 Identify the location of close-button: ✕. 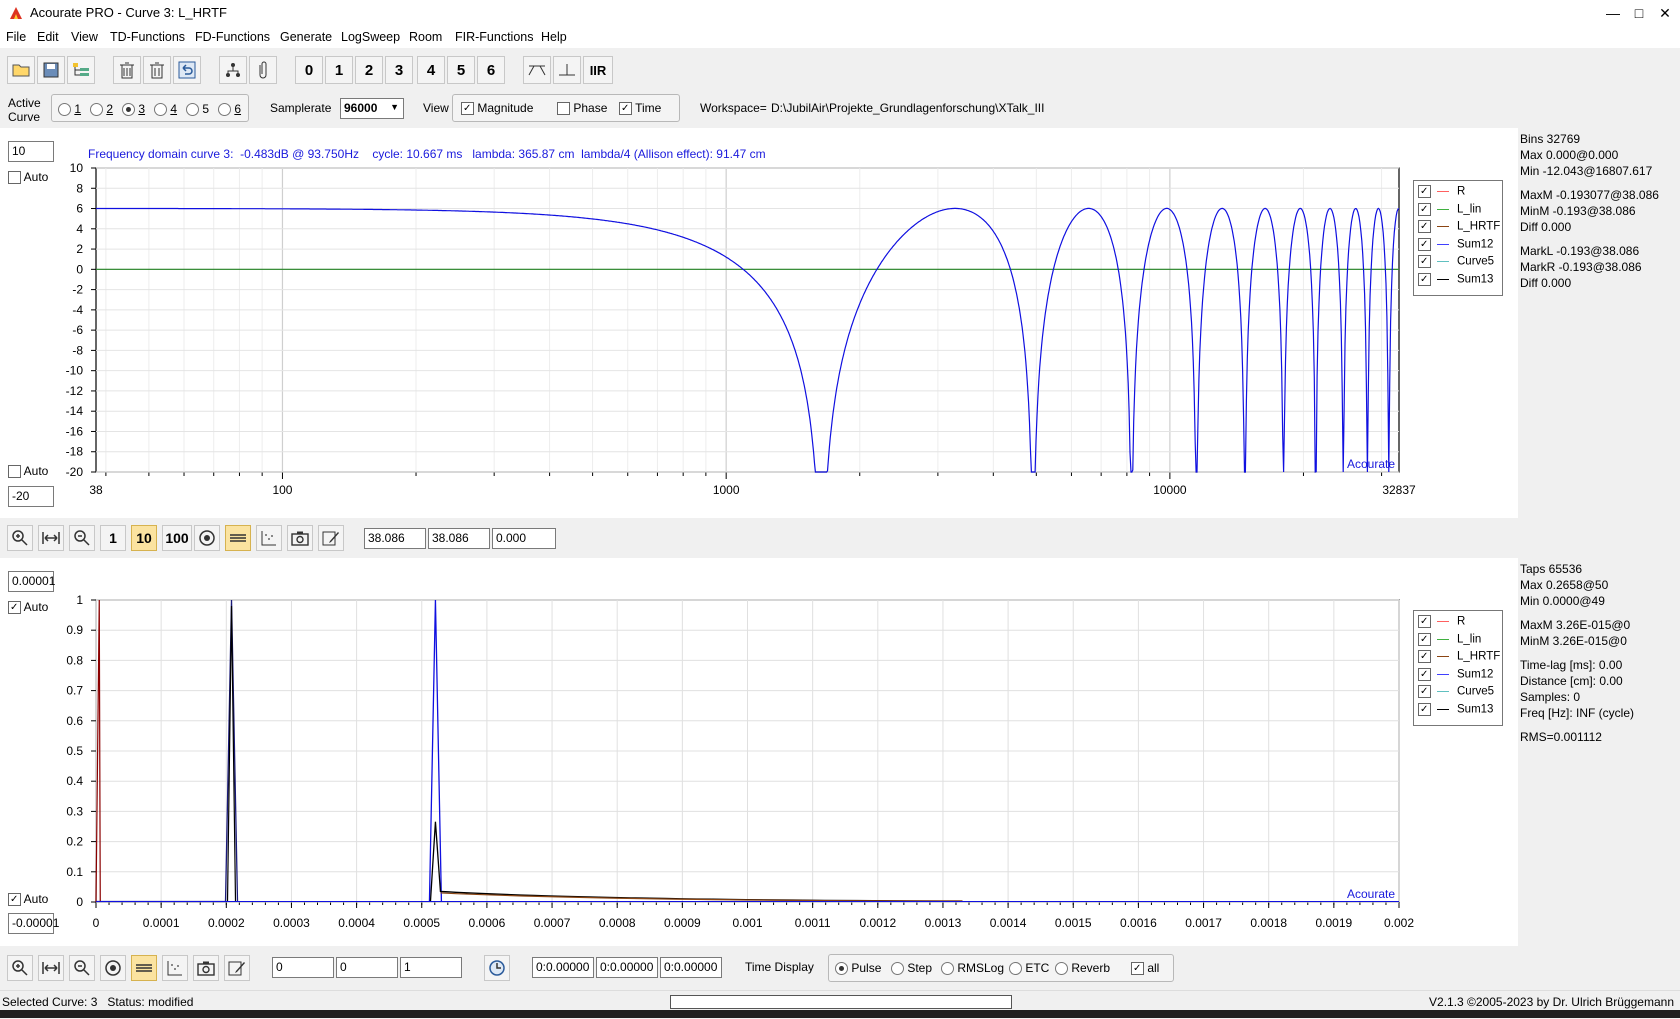
(1665, 13).